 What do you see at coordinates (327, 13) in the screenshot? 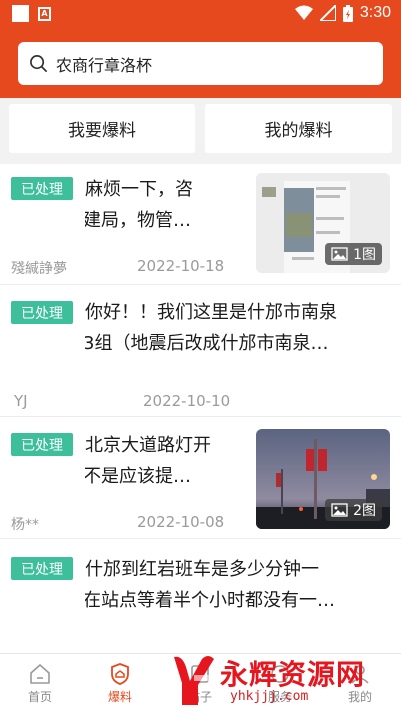
I see `signal-icon` at bounding box center [327, 13].